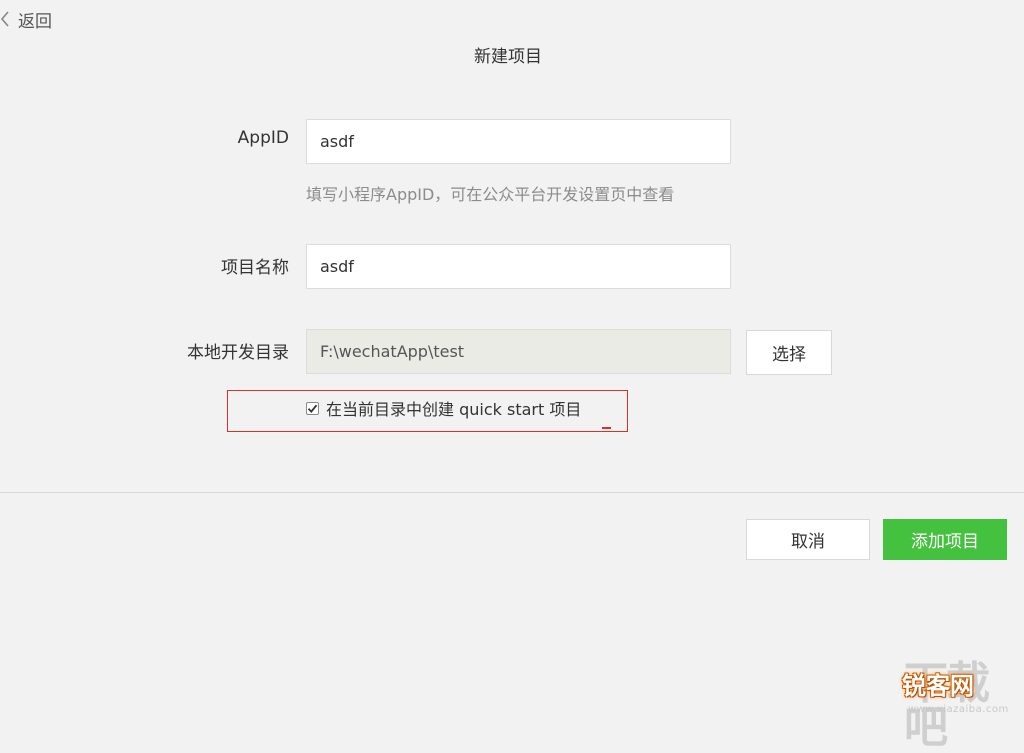 The width and height of the screenshot is (1024, 753). Describe the element at coordinates (490, 194) in the screenshot. I see `appid-hint: 填写小程序AppID，可在公众平台开发设置页中查看` at that location.